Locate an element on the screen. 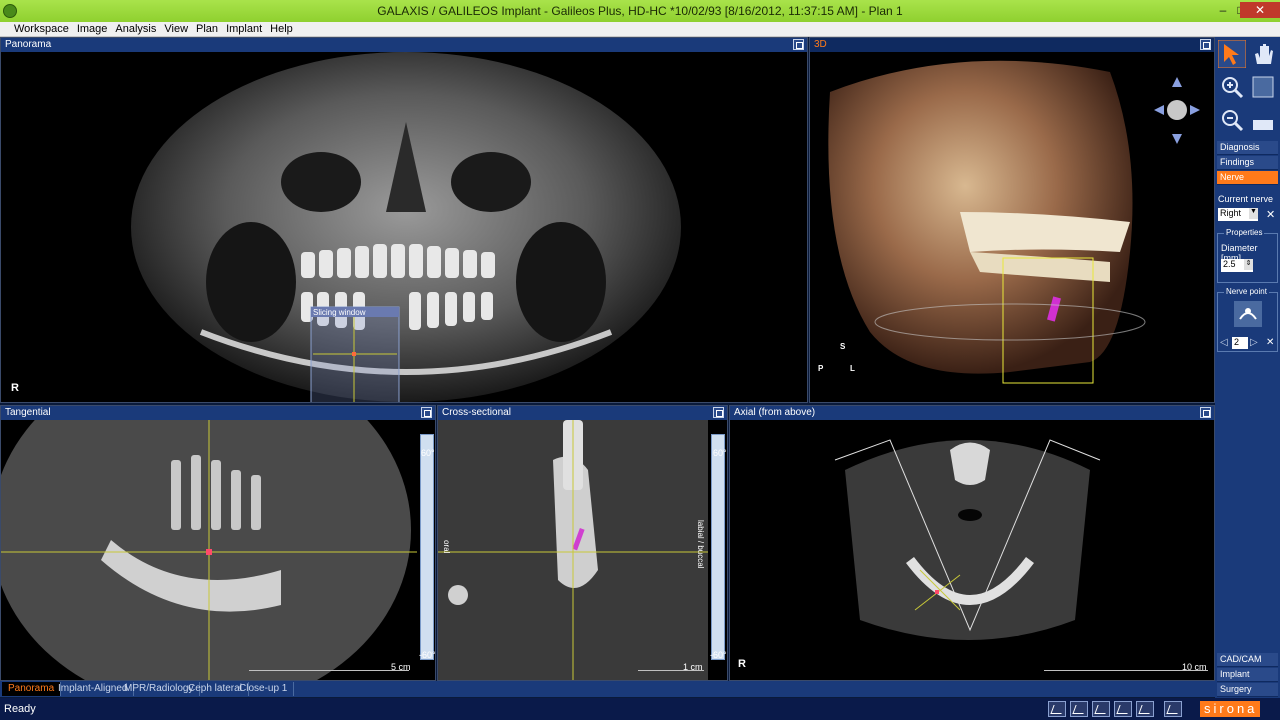  cross-angle-top: 60° is located at coordinates (720, 453).